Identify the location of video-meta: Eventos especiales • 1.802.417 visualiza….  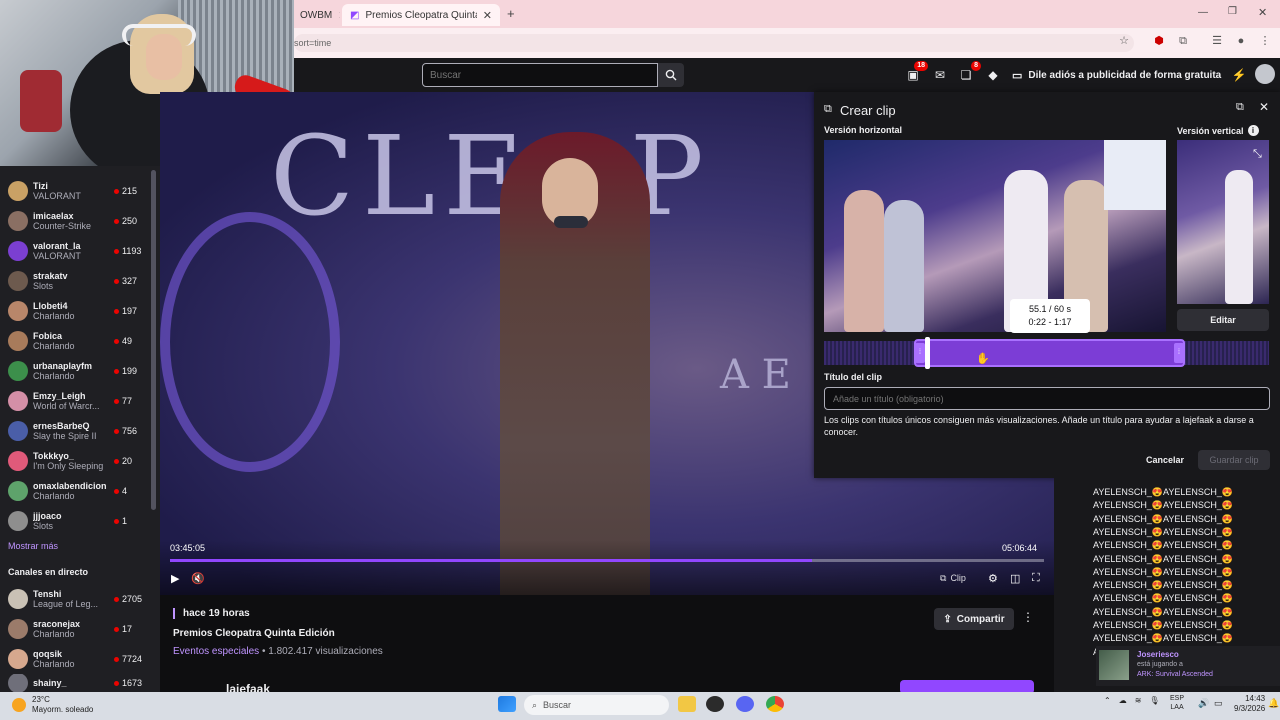
(278, 651).